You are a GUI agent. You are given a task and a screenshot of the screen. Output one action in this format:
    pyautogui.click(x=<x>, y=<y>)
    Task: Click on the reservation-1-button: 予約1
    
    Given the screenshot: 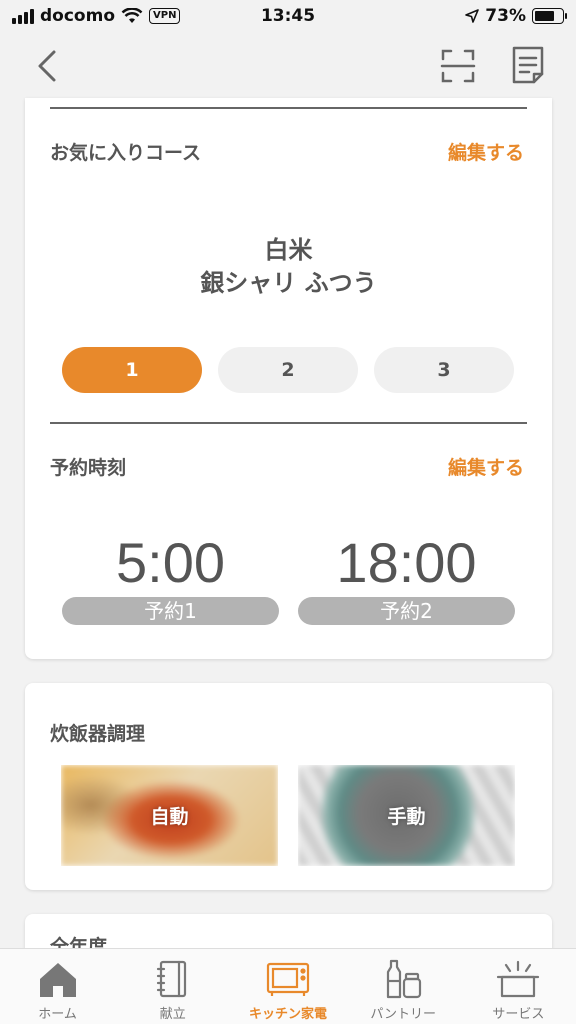 What is the action you would take?
    pyautogui.click(x=170, y=611)
    